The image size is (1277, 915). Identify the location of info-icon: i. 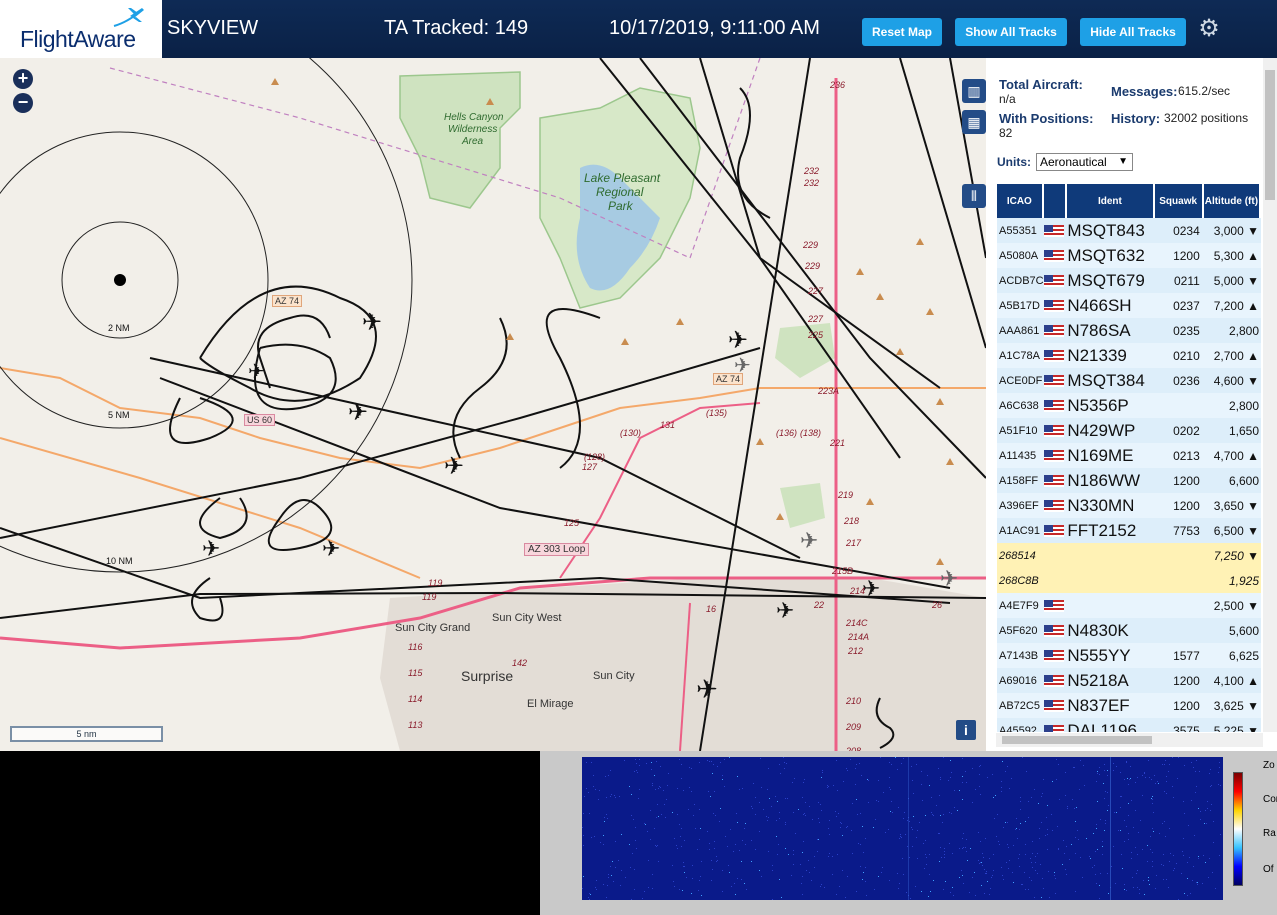
(966, 730).